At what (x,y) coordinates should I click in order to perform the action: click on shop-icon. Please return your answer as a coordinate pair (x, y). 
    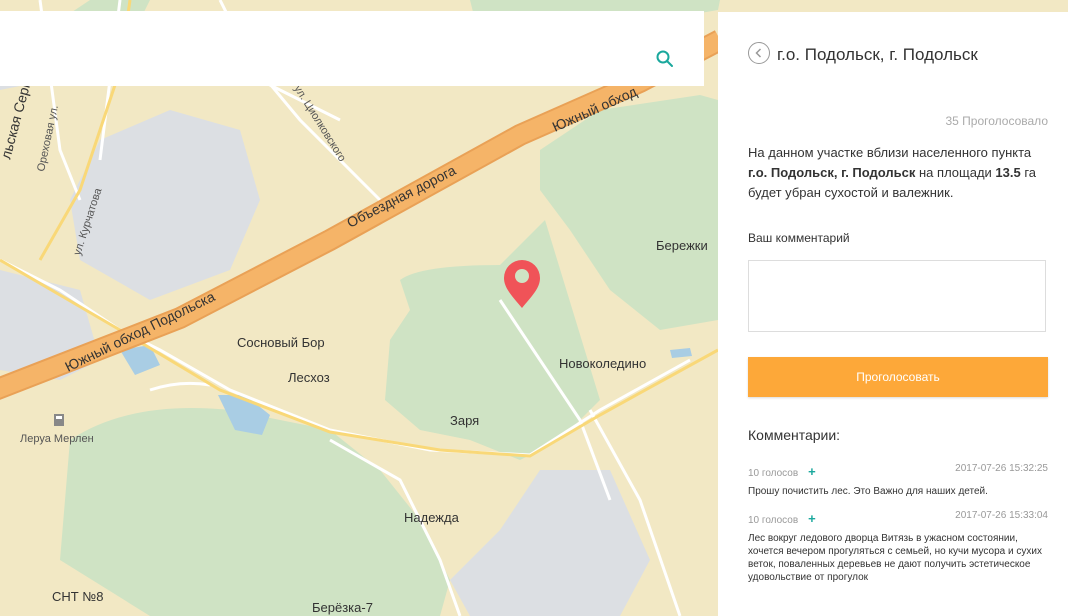
    Looking at the image, I should click on (59, 420).